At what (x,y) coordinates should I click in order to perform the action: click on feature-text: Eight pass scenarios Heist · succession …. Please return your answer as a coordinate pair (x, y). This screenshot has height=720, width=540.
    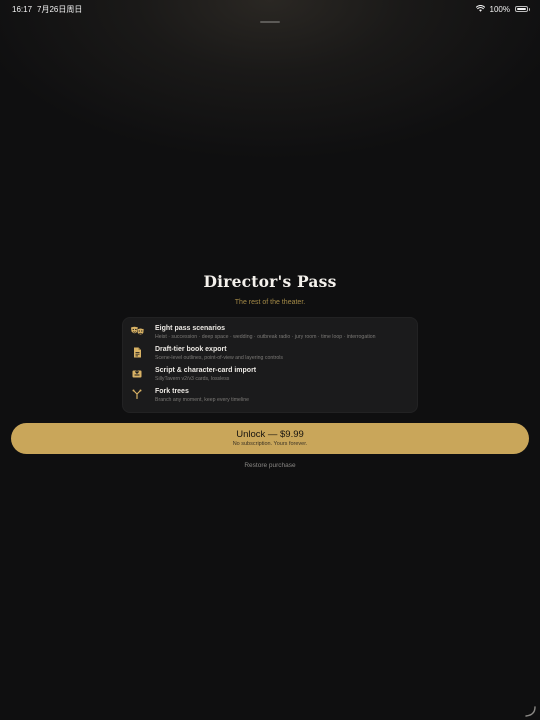
    Looking at the image, I should click on (265, 332).